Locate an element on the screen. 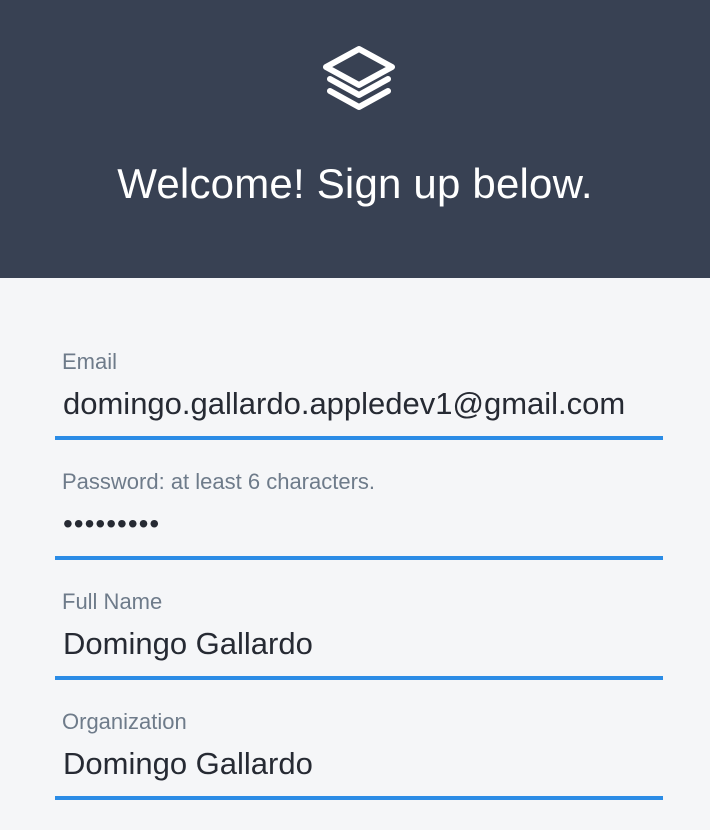 This screenshot has width=710, height=830. password-field is located at coordinates (359, 524).